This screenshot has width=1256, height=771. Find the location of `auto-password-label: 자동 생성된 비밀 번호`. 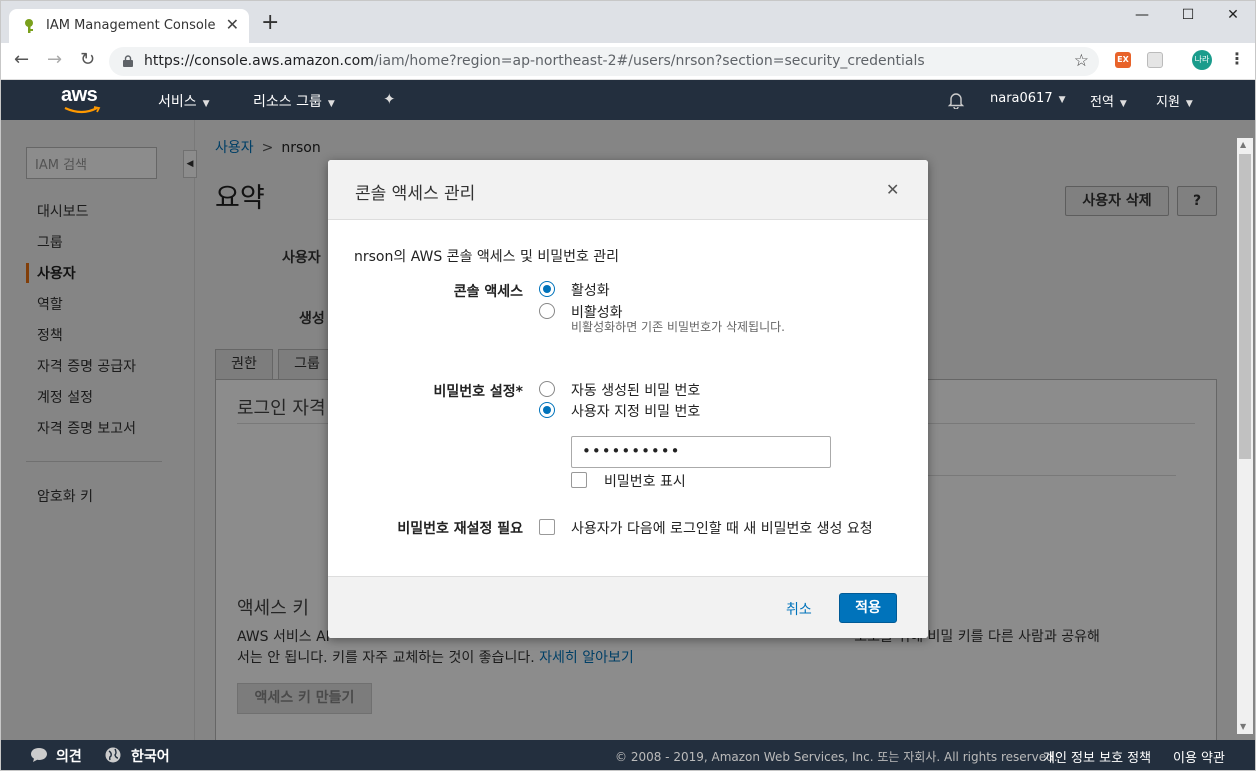

auto-password-label: 자동 생성된 비밀 번호 is located at coordinates (635, 390).